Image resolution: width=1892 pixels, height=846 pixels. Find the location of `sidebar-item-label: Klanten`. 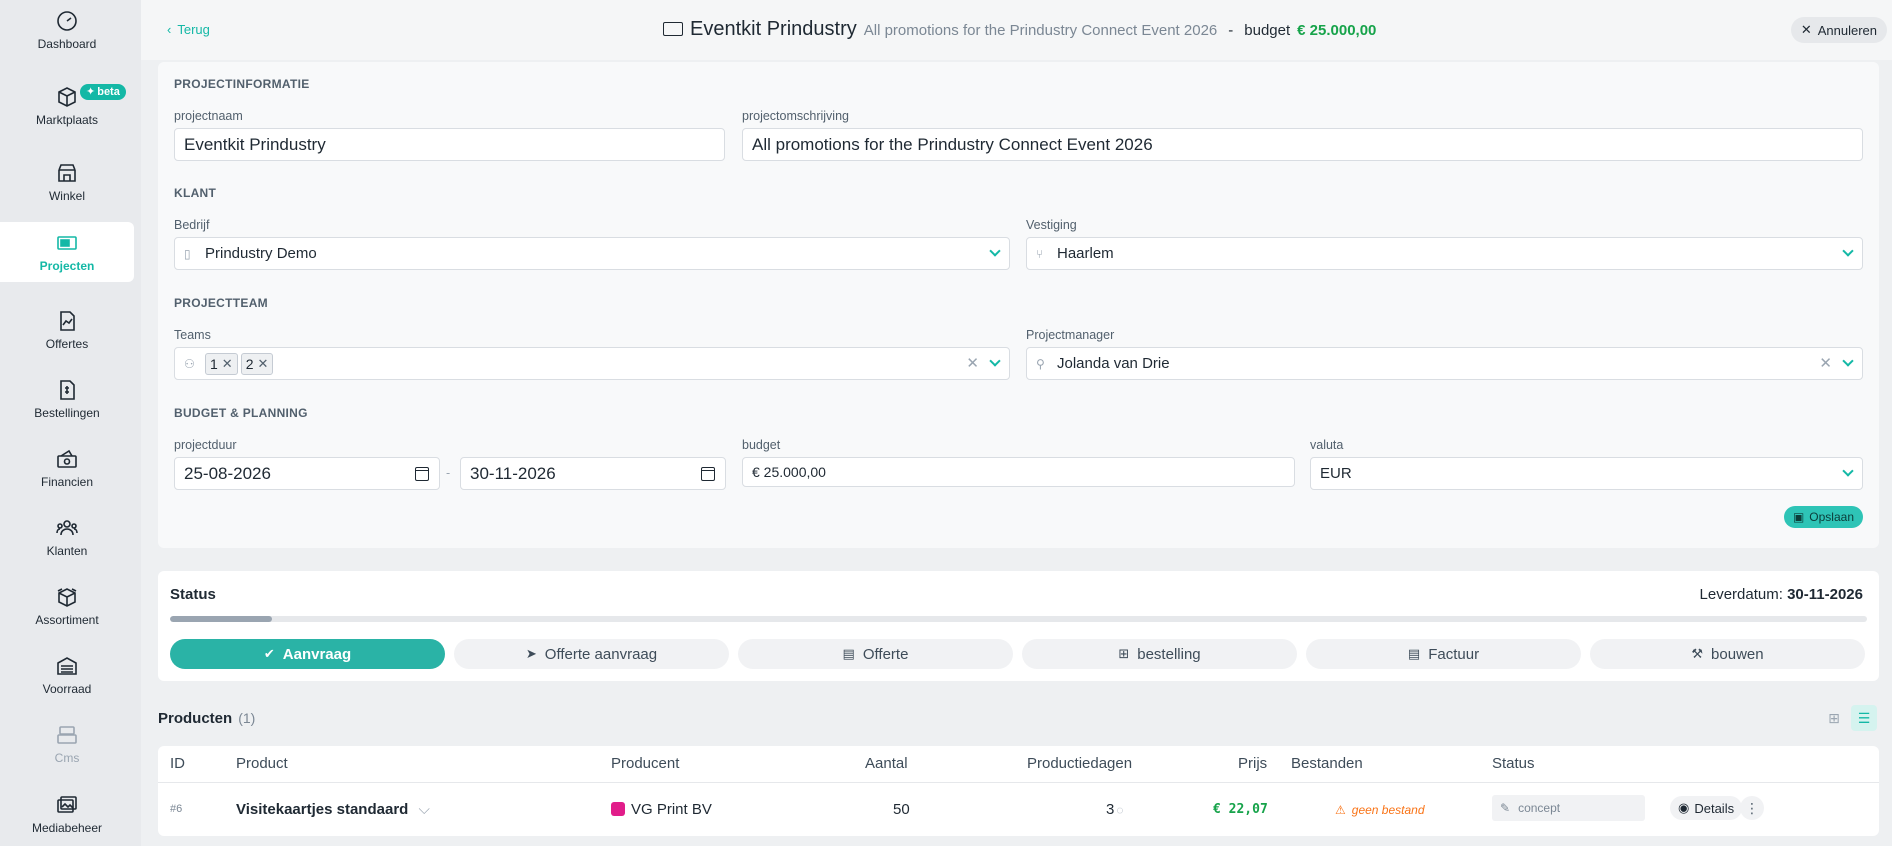

sidebar-item-label: Klanten is located at coordinates (67, 551).